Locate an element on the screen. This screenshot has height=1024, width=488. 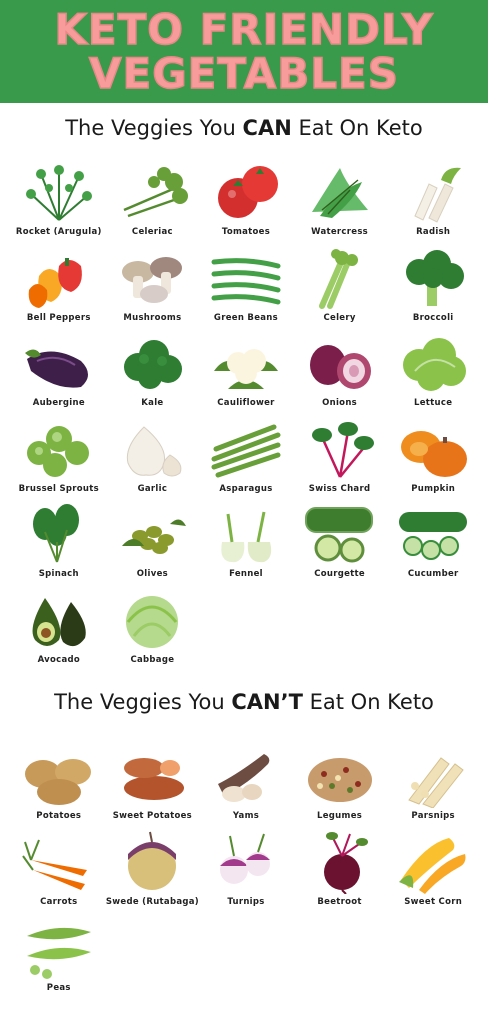
veggie-label: Spinach is located at coordinates (58, 574).